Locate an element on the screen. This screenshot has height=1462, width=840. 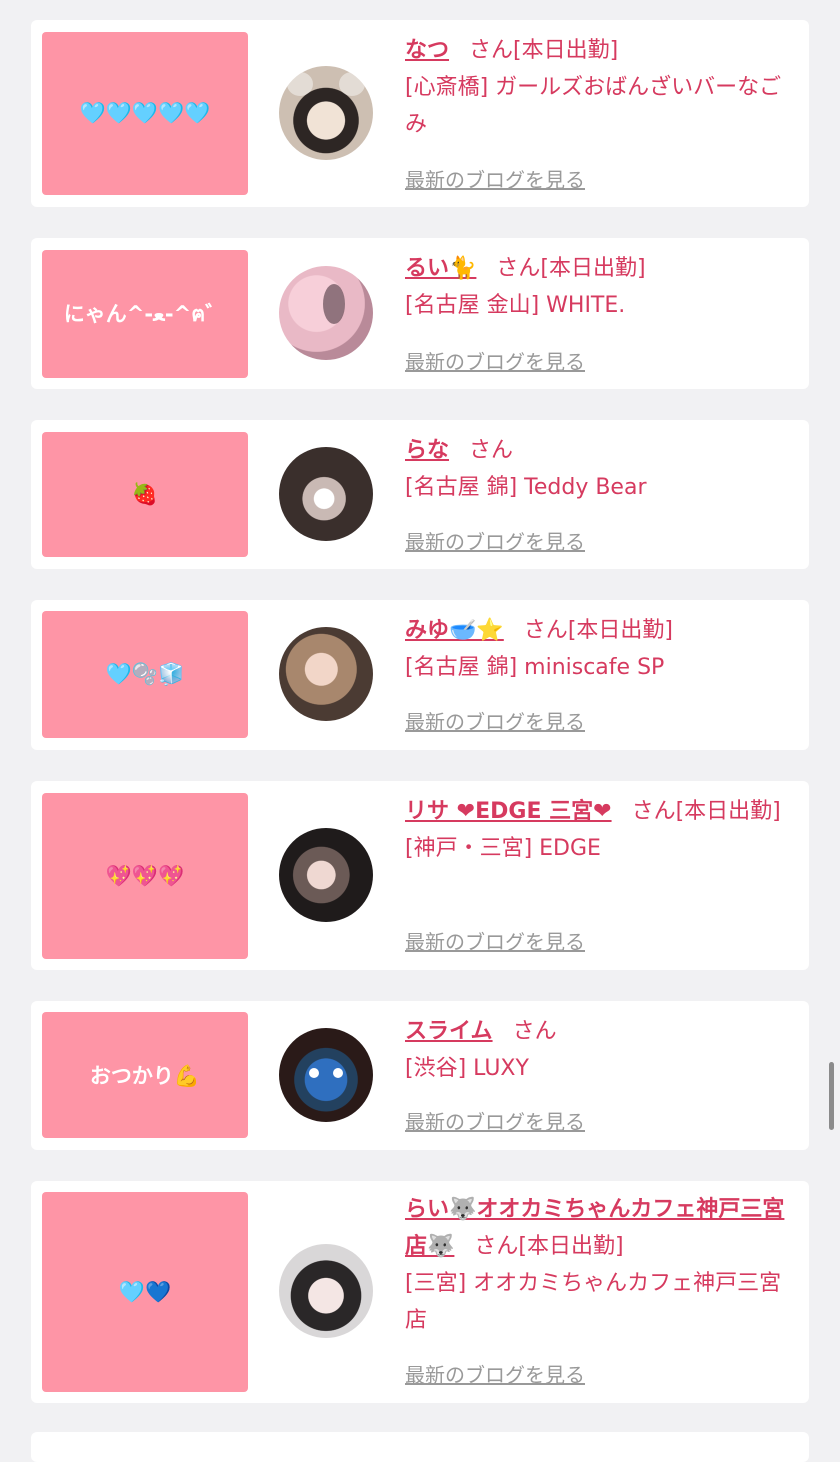
entry-info: リサ ❤EDGE 三宮❤ さん[本日出勤] [神戸・三宮] EDGE is located at coordinates (602, 830).